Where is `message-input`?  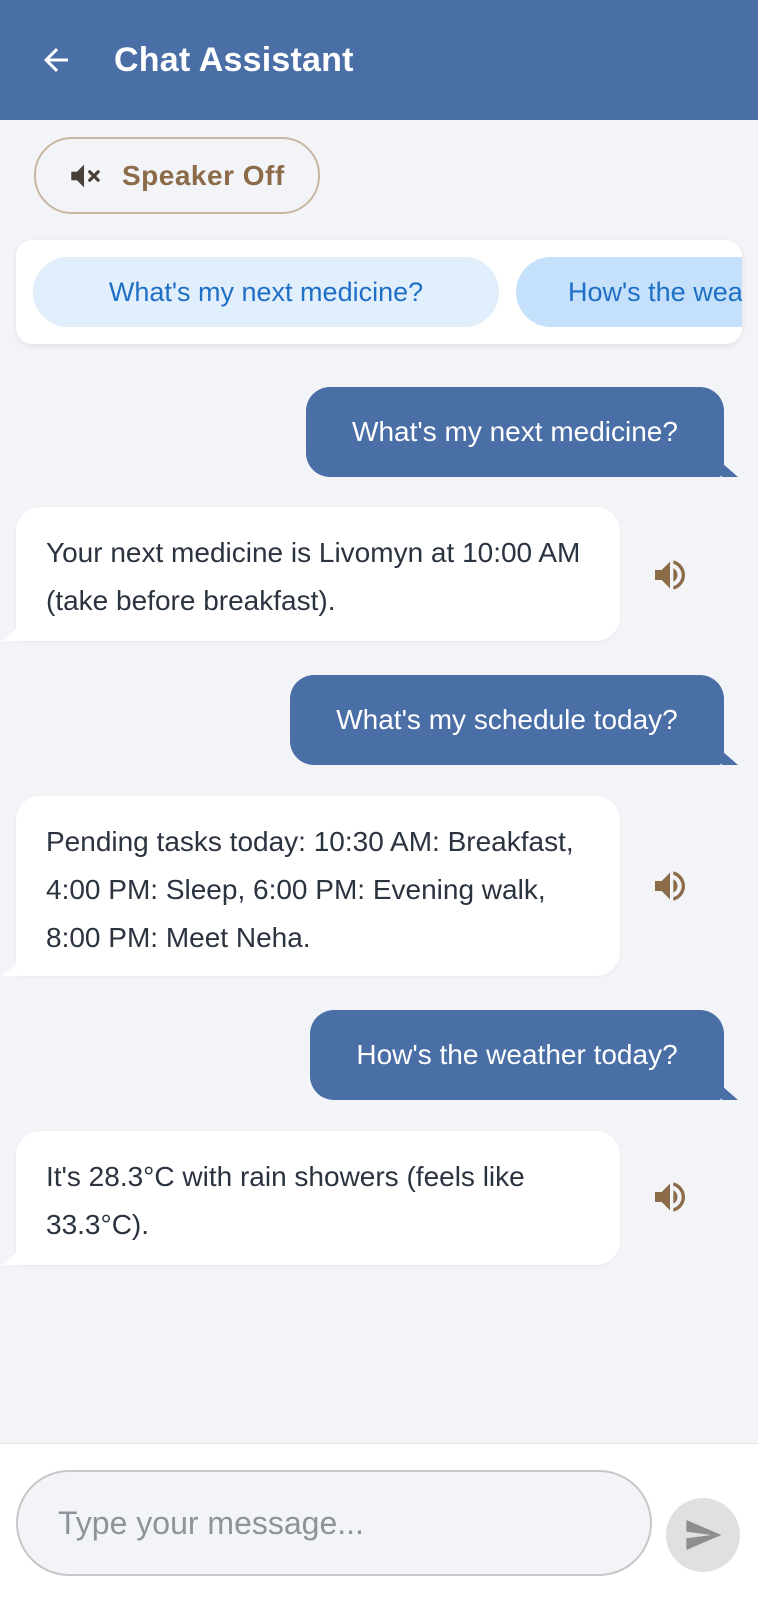 message-input is located at coordinates (334, 1523).